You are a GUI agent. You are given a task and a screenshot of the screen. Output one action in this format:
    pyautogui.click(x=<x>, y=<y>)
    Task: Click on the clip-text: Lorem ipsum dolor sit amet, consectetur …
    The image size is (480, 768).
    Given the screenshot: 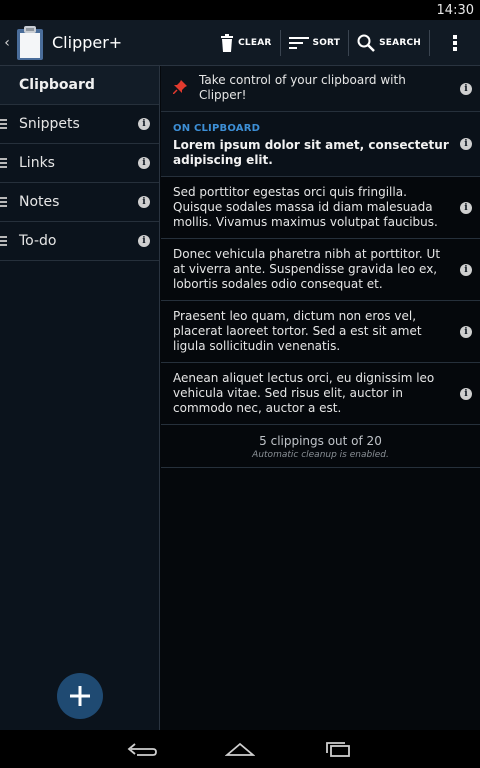 What is the action you would take?
    pyautogui.click(x=311, y=152)
    